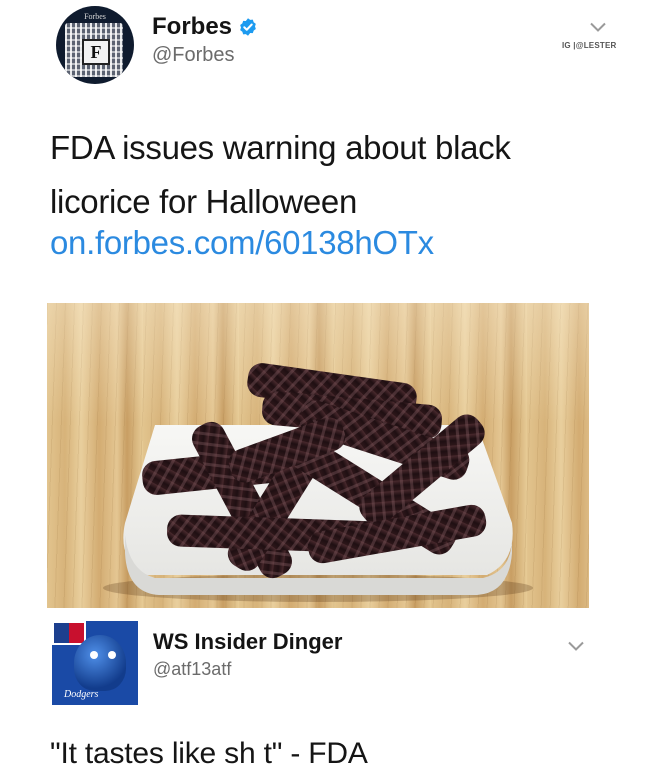 The image size is (646, 784). What do you see at coordinates (100, 663) in the screenshot?
I see `mascot-icon` at bounding box center [100, 663].